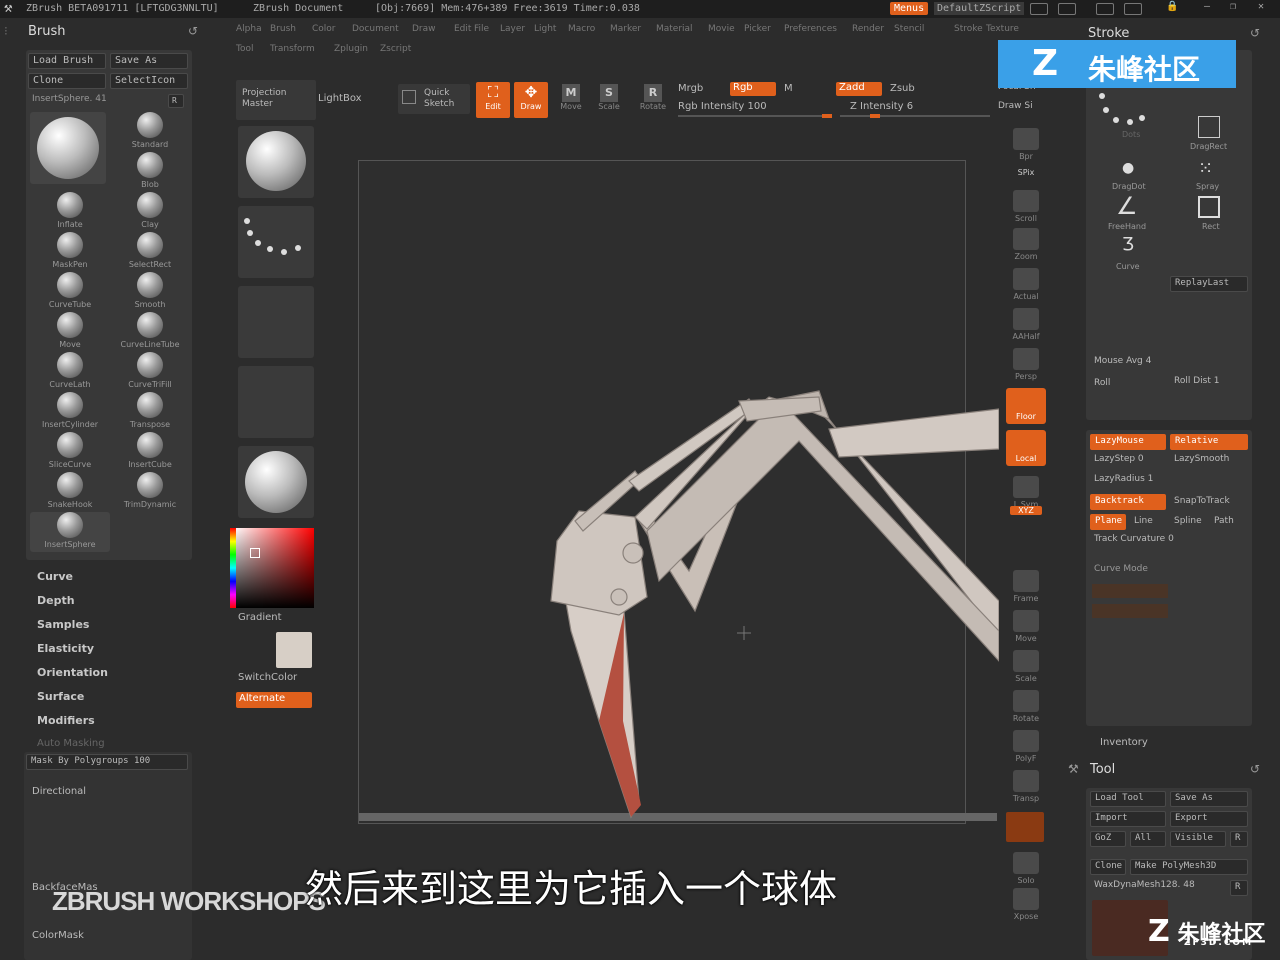 The width and height of the screenshot is (1280, 960). What do you see at coordinates (1025, 827) in the screenshot?
I see `color-swatch-tool` at bounding box center [1025, 827].